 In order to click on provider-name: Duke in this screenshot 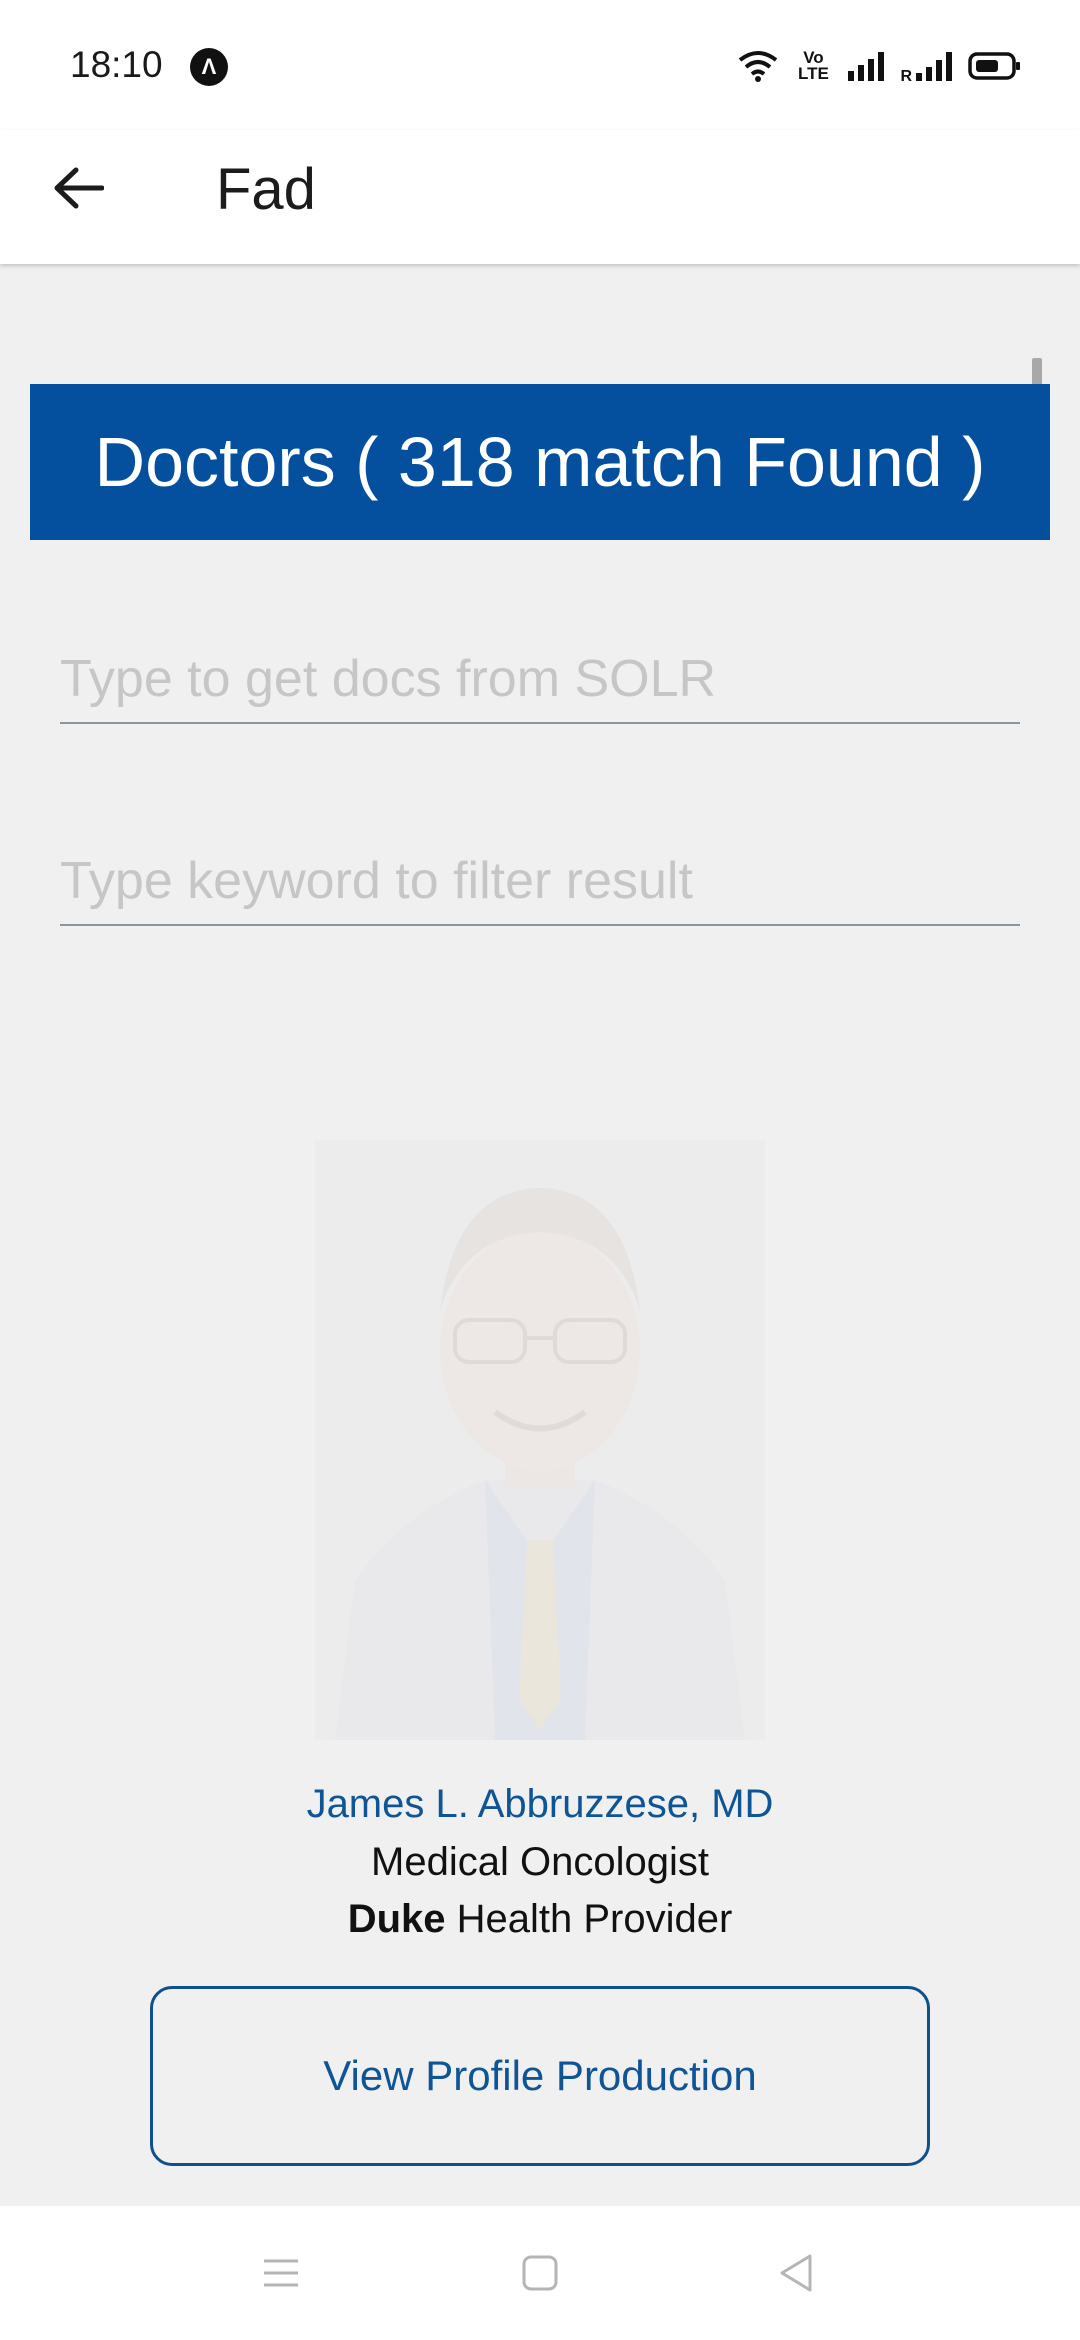, I will do `click(396, 1919)`.